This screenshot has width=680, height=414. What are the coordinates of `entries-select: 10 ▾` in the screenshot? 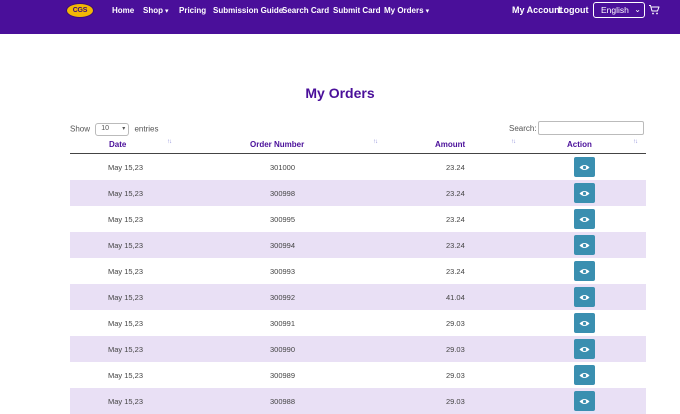 It's located at (112, 129).